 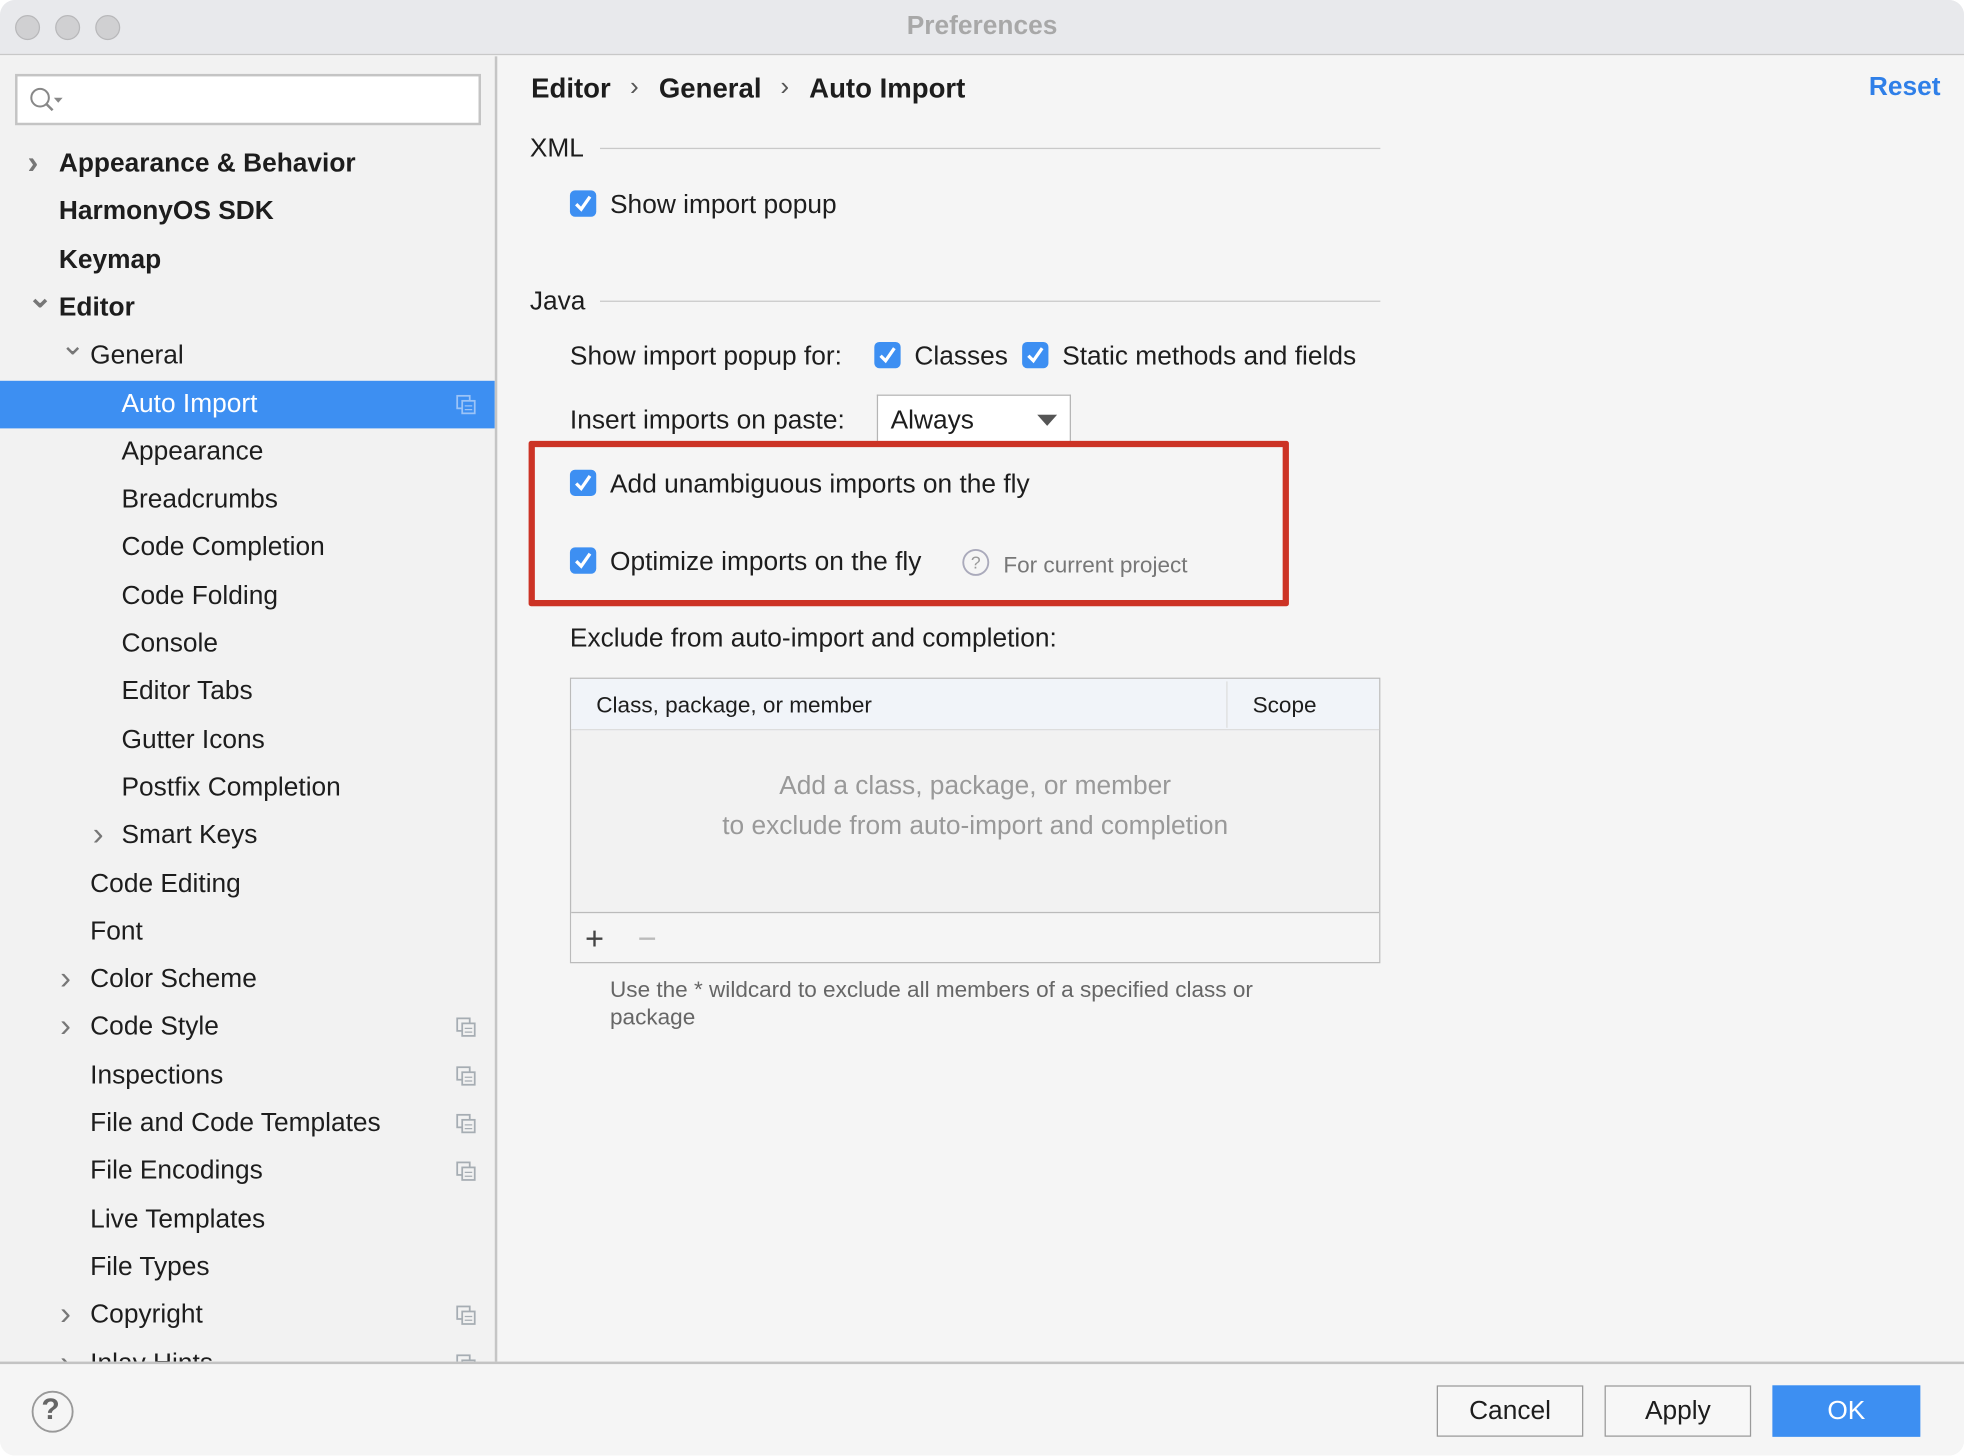 I want to click on breadcrumb-editor: Editor, so click(x=571, y=89).